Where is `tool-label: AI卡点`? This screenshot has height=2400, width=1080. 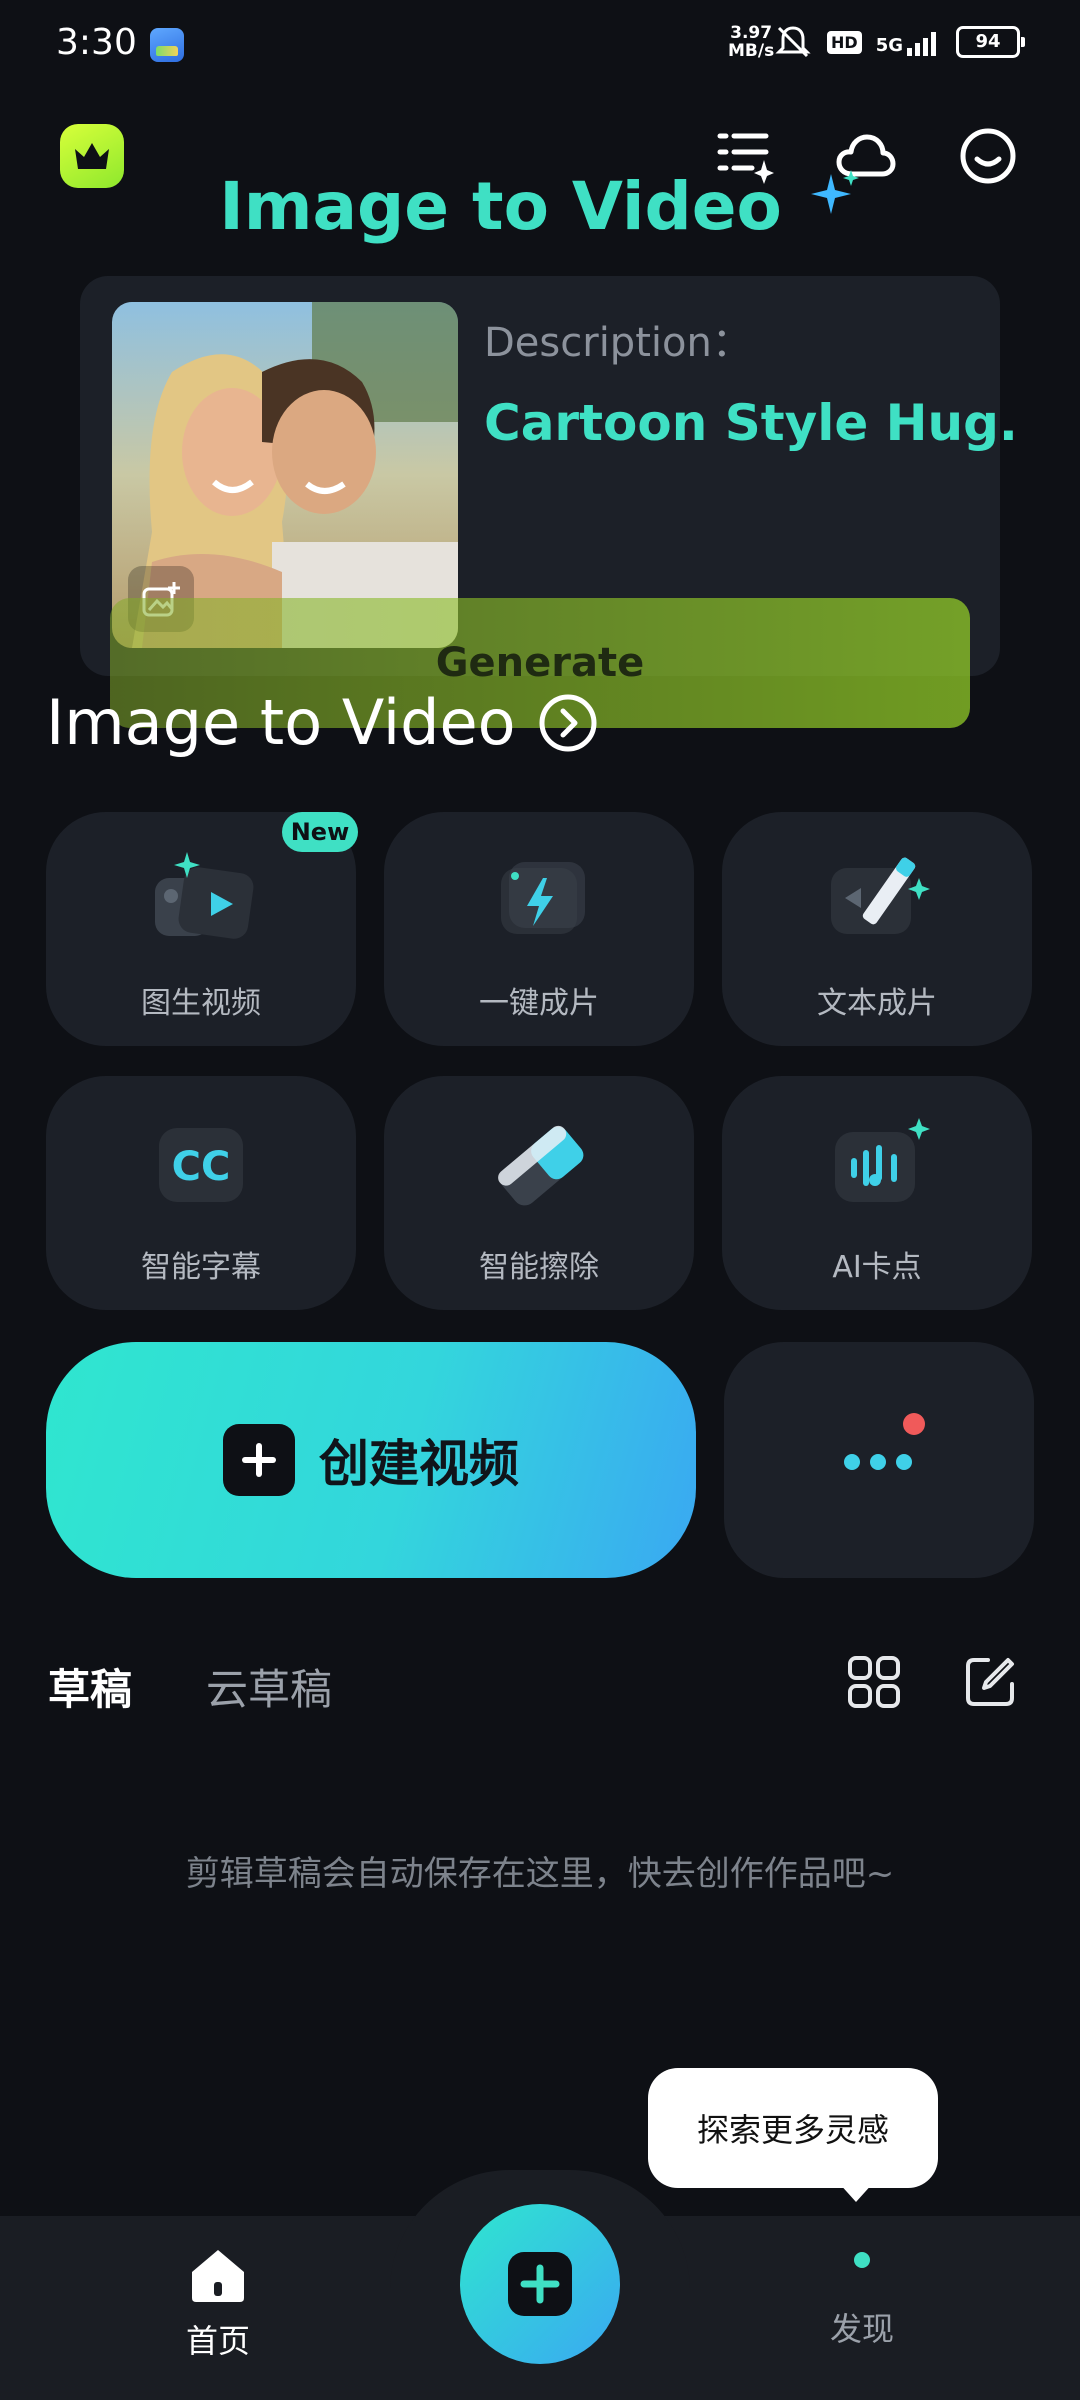 tool-label: AI卡点 is located at coordinates (877, 1267).